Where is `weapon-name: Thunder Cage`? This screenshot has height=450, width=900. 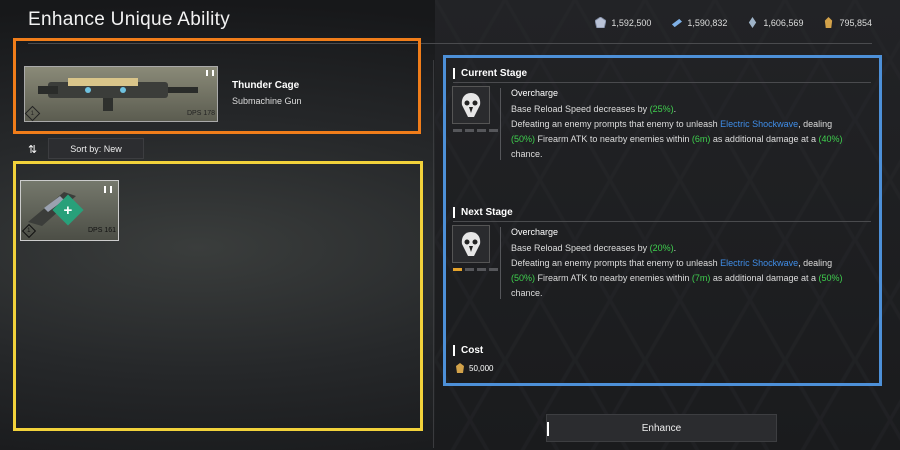 weapon-name: Thunder Cage is located at coordinates (266, 85).